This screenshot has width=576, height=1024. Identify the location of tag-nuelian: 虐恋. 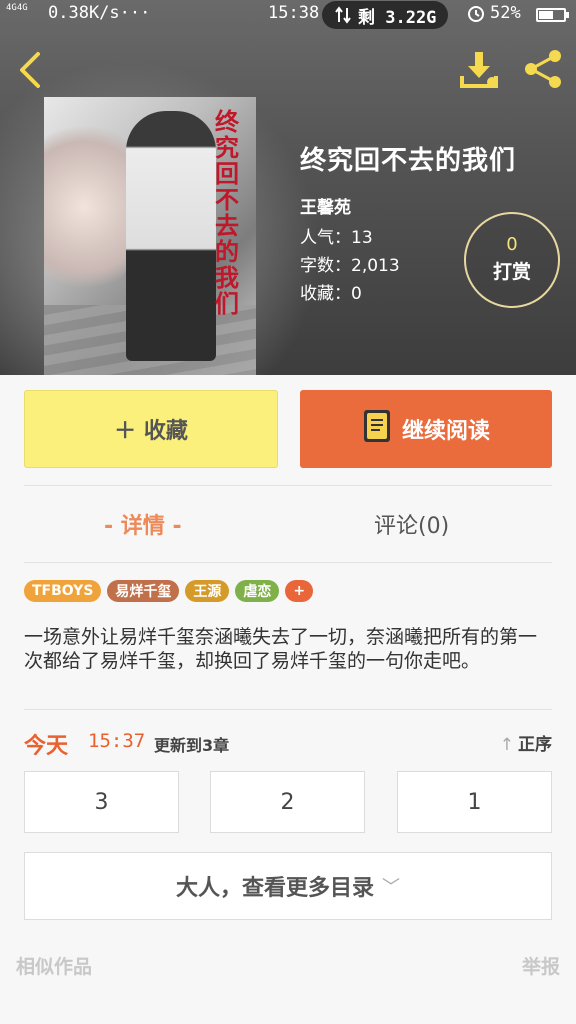
(257, 591).